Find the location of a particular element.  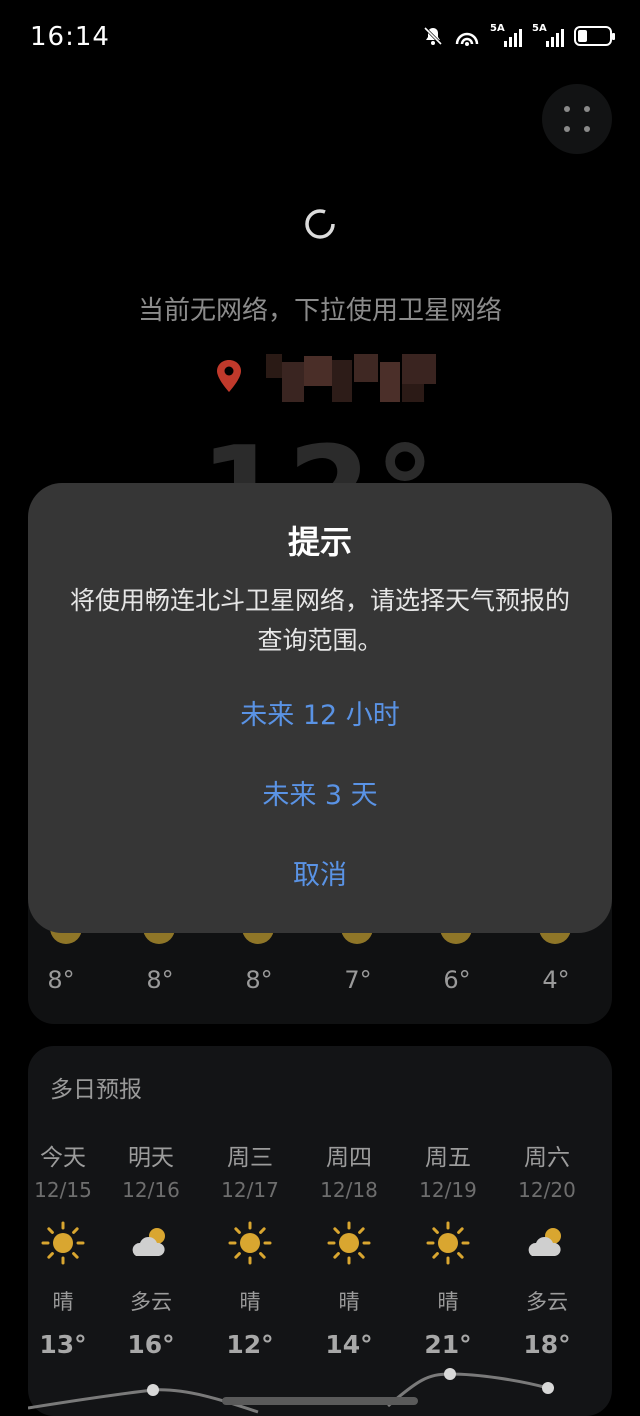

location-pin-icon is located at coordinates (229, 376).